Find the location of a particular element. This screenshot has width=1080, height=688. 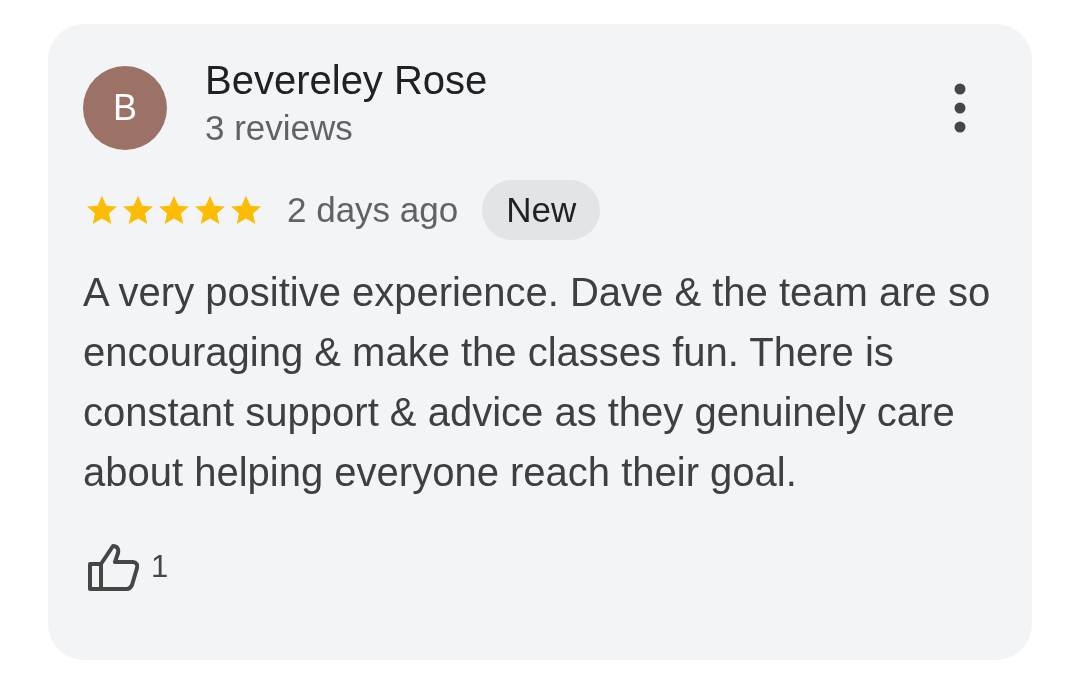

avatar: B is located at coordinates (125, 108).